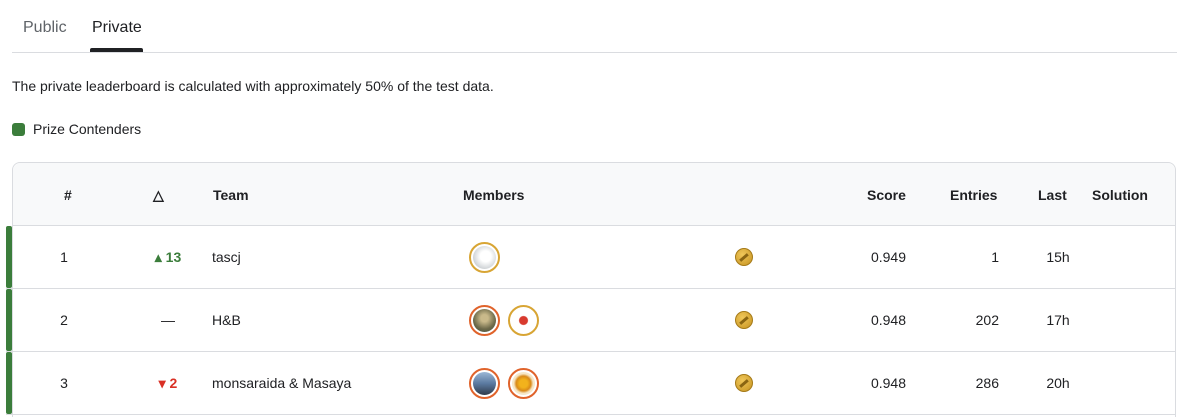  What do you see at coordinates (281, 383) in the screenshot?
I see `row-team-name: monsaraida & Masaya` at bounding box center [281, 383].